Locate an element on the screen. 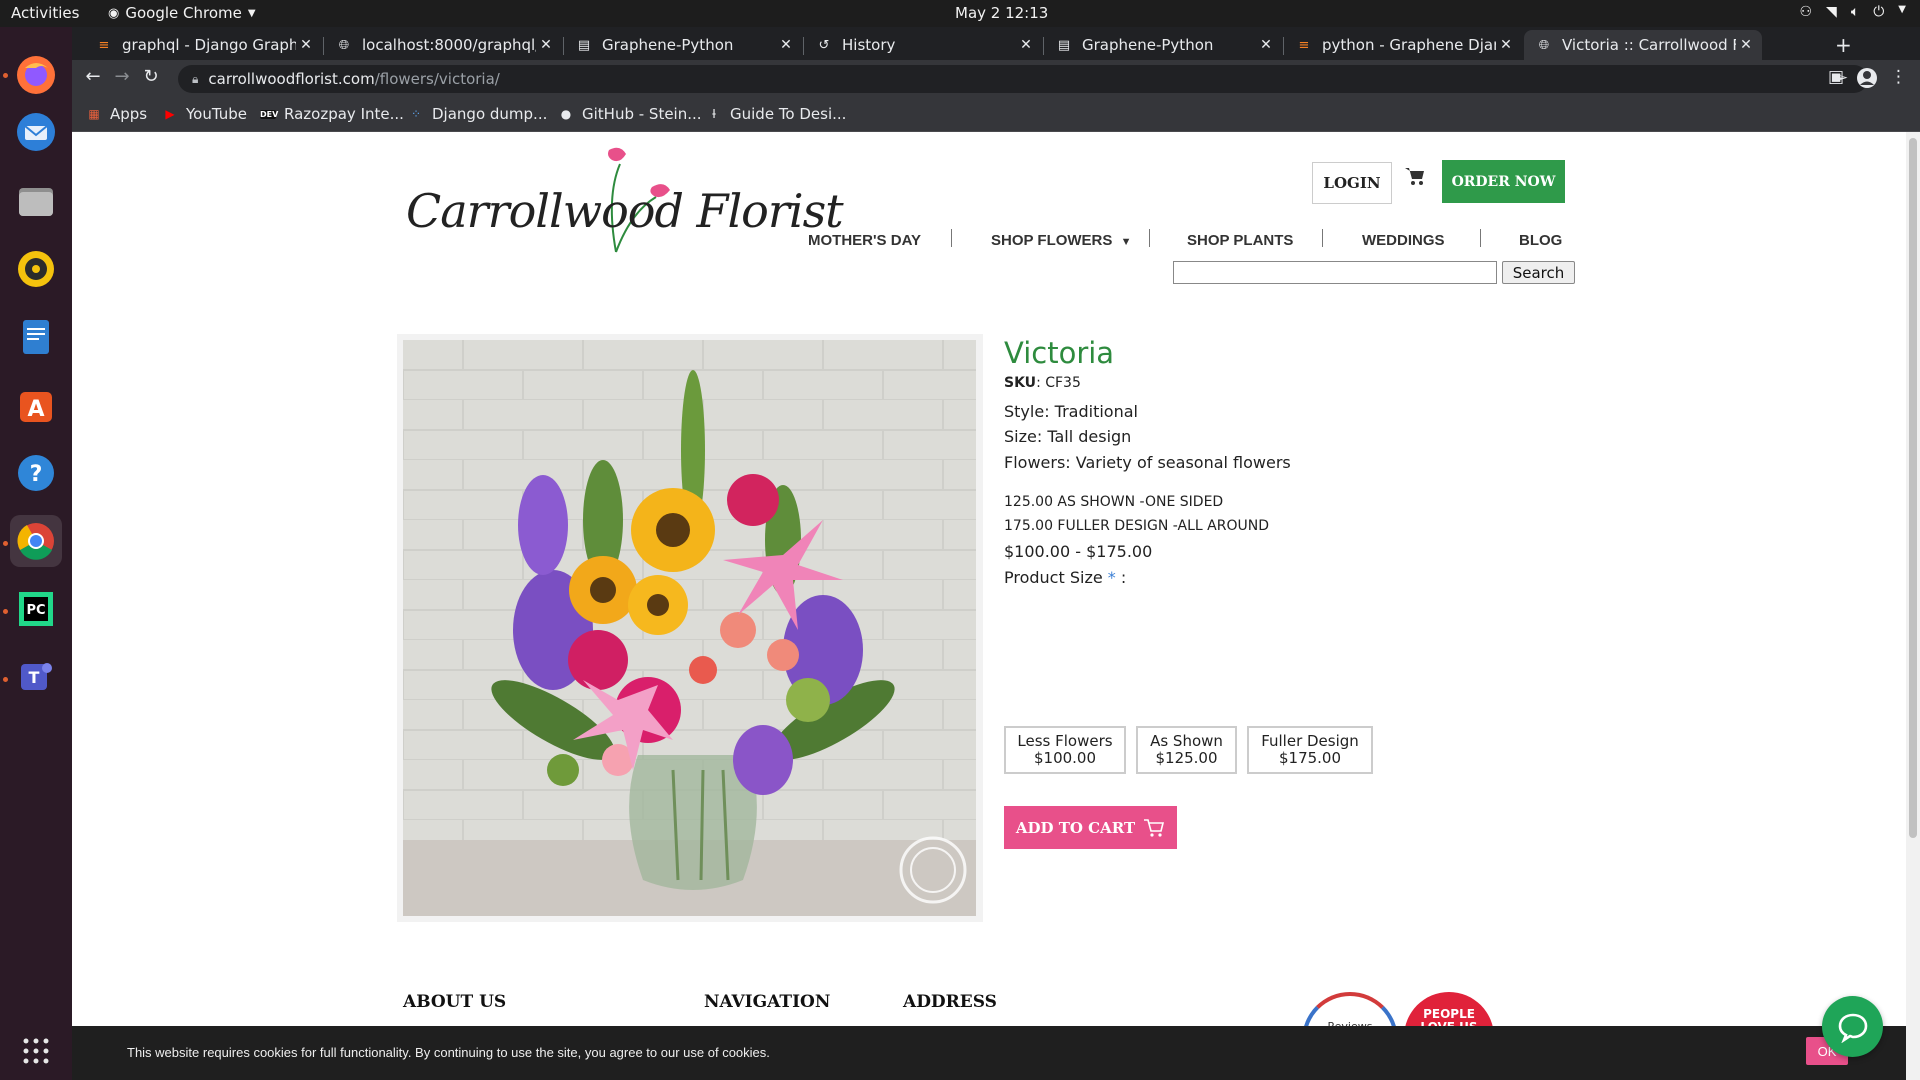  thunderbird-icon is located at coordinates (36, 132).